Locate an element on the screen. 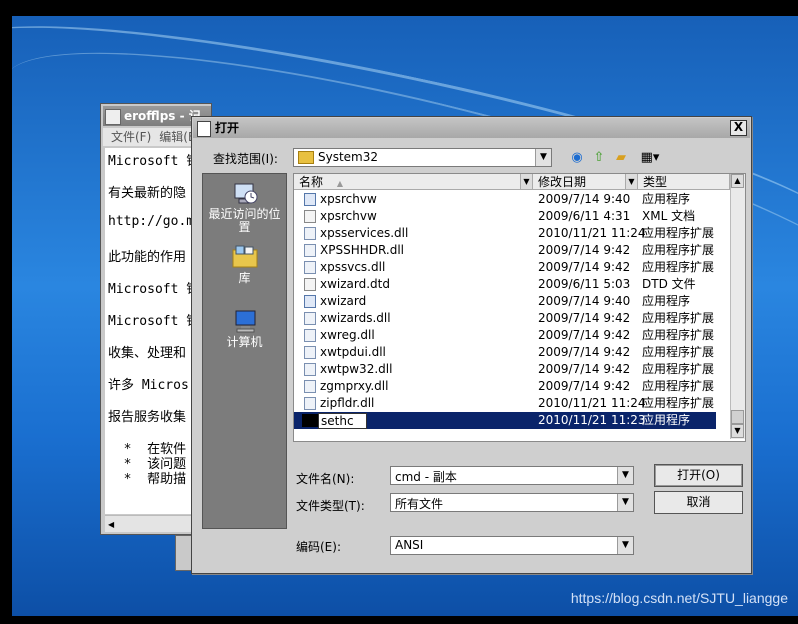 This screenshot has height=624, width=798. scroll-up-icon: ▲ is located at coordinates (737, 181).